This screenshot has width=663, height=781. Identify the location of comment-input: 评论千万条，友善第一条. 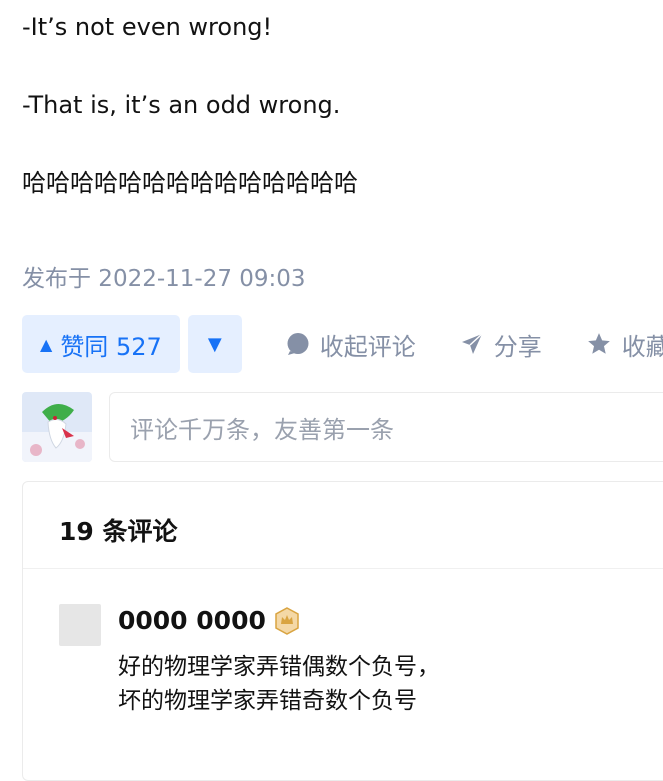
(386, 427).